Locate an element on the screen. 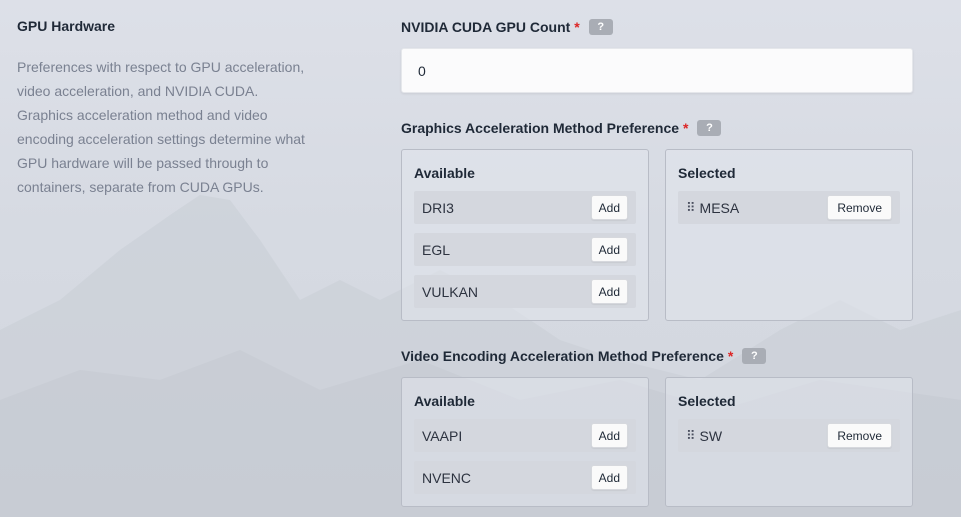  item-label: MESA is located at coordinates (719, 207).